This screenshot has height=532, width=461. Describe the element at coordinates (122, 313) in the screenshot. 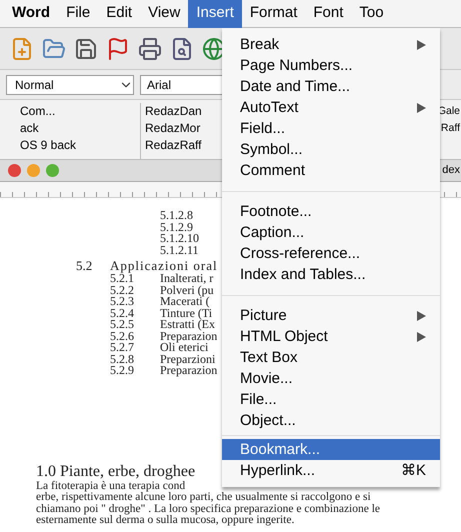

I see `outline-number: 5.2.4` at that location.